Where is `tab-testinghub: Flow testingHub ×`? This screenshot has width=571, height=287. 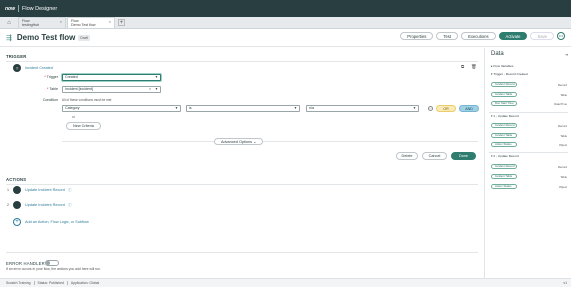 tab-testinghub: Flow testingHub × is located at coordinates (42, 22).